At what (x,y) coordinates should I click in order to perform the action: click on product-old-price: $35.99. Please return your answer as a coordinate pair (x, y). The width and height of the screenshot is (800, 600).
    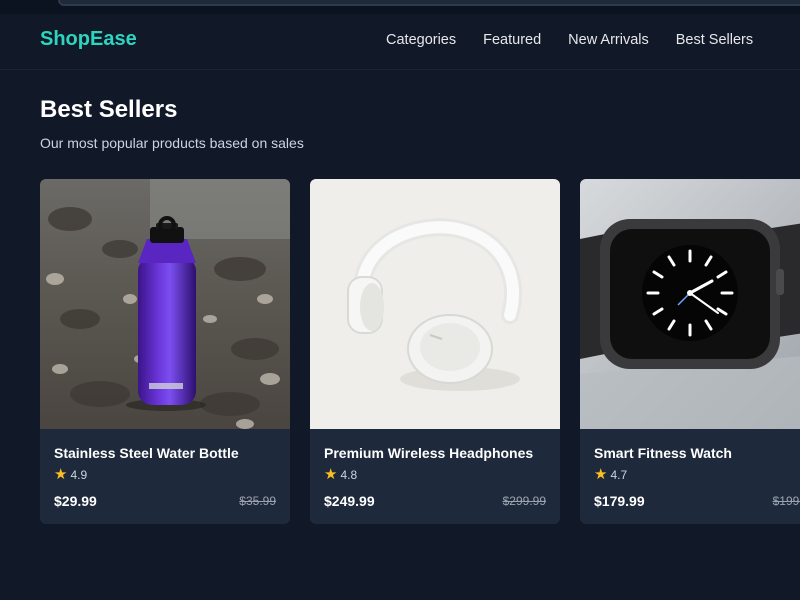
    Looking at the image, I should click on (257, 501).